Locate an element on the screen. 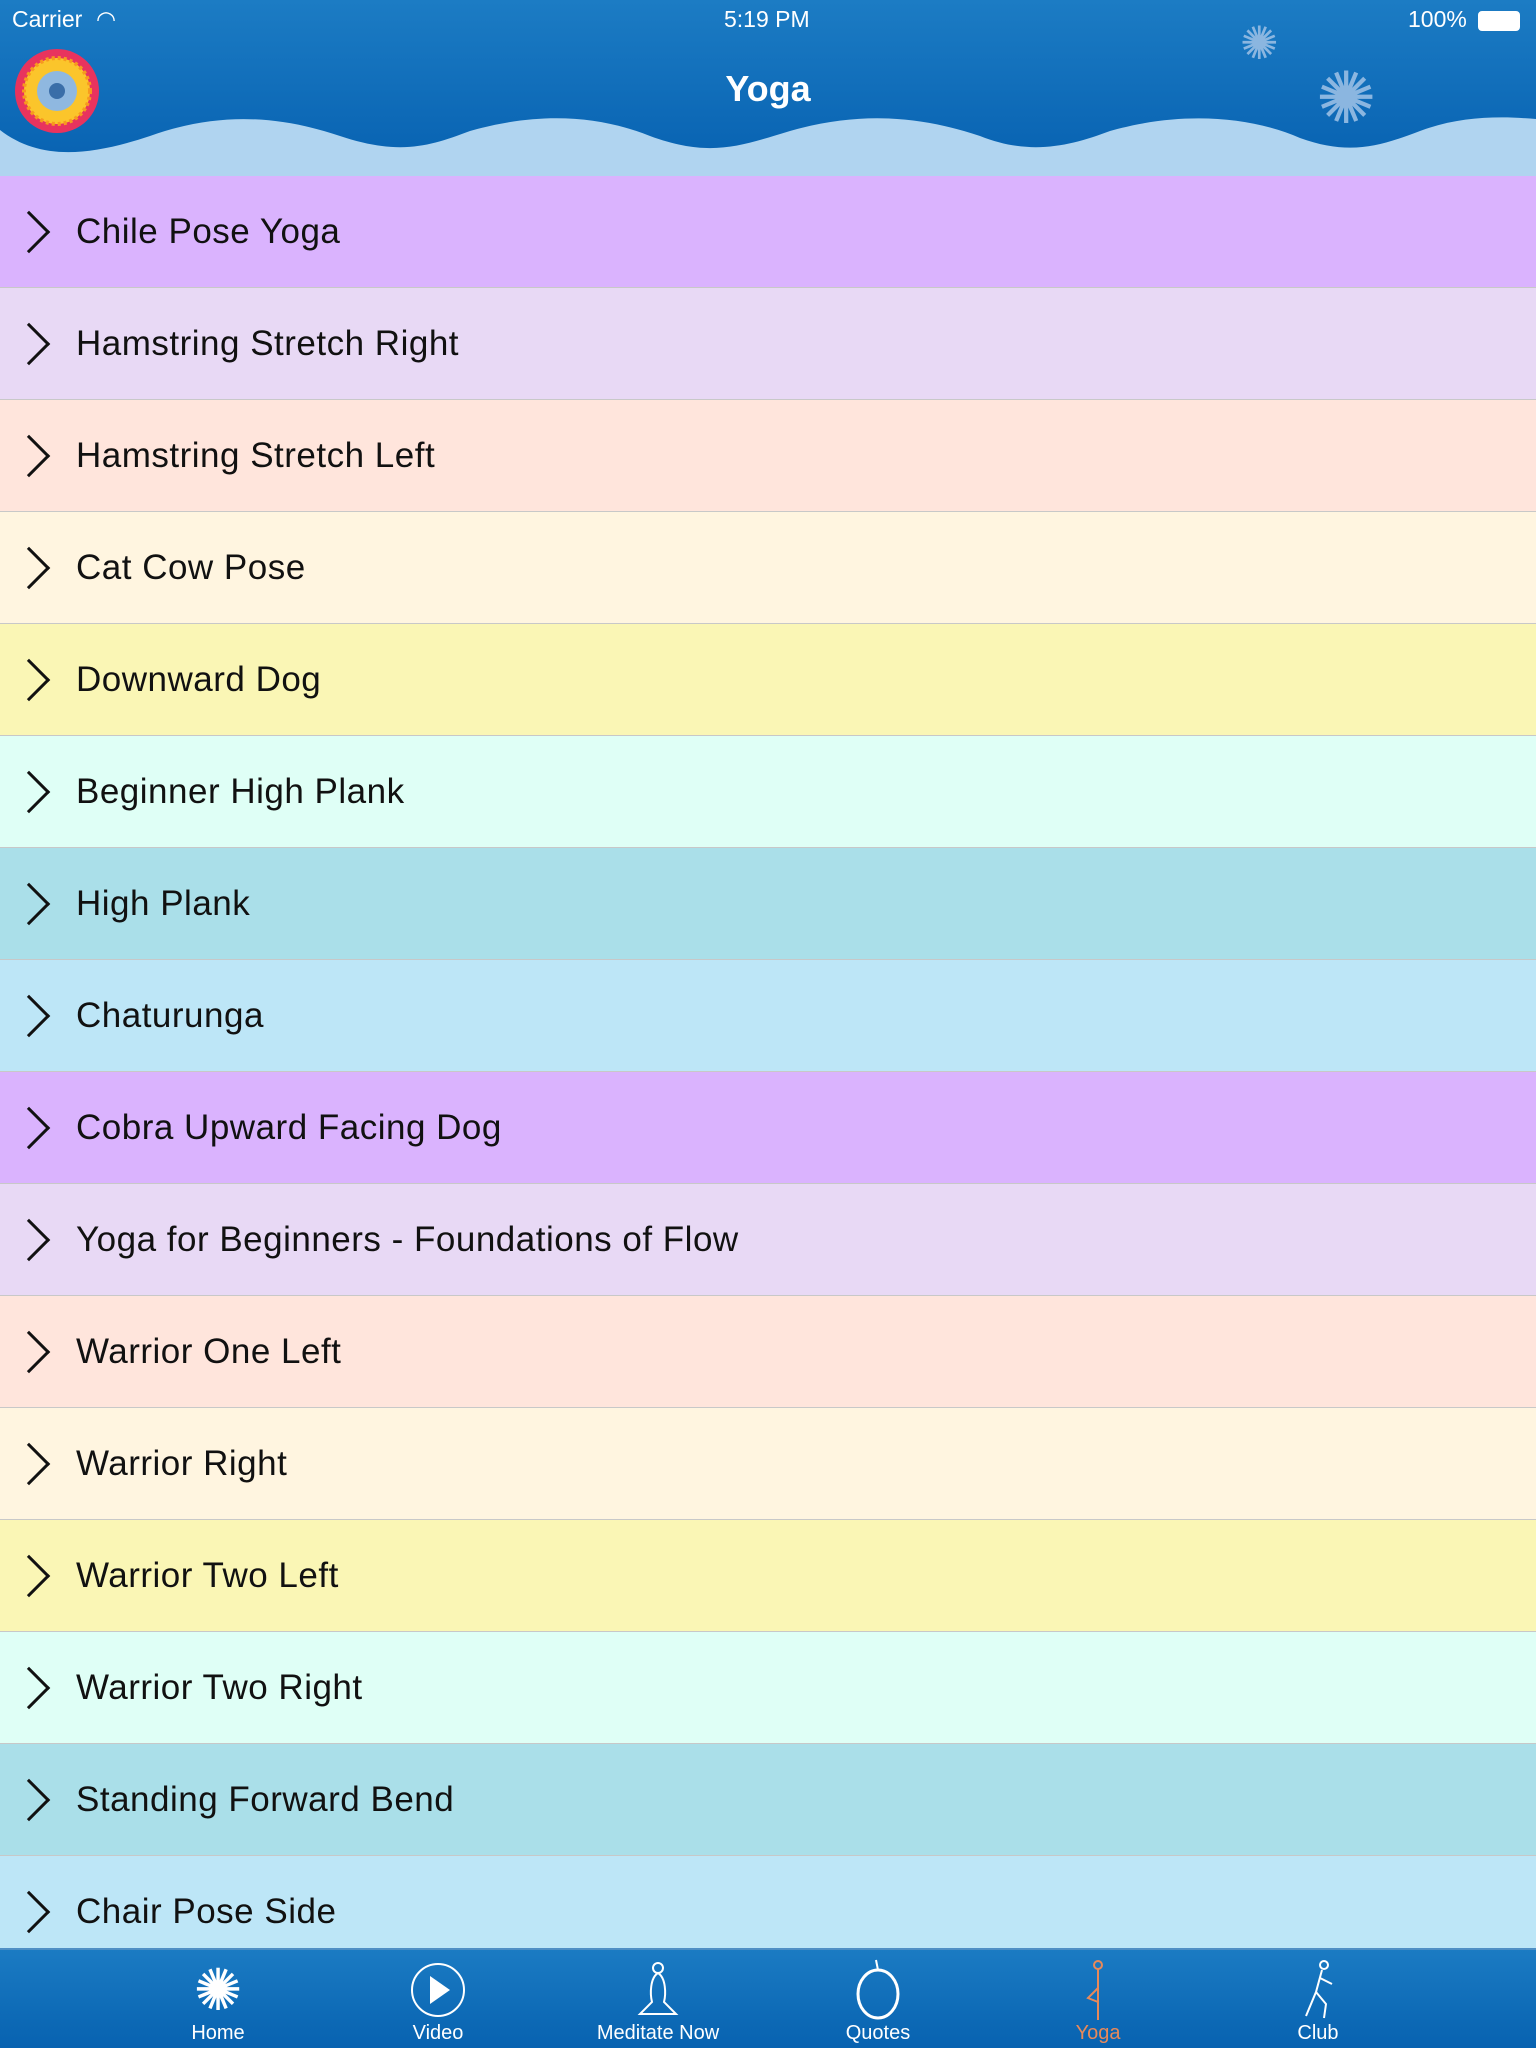 The width and height of the screenshot is (1536, 2048). nav-header: Carrier ◠ 5:19 PM 100% Yoga ✺ ✺ is located at coordinates (768, 88).